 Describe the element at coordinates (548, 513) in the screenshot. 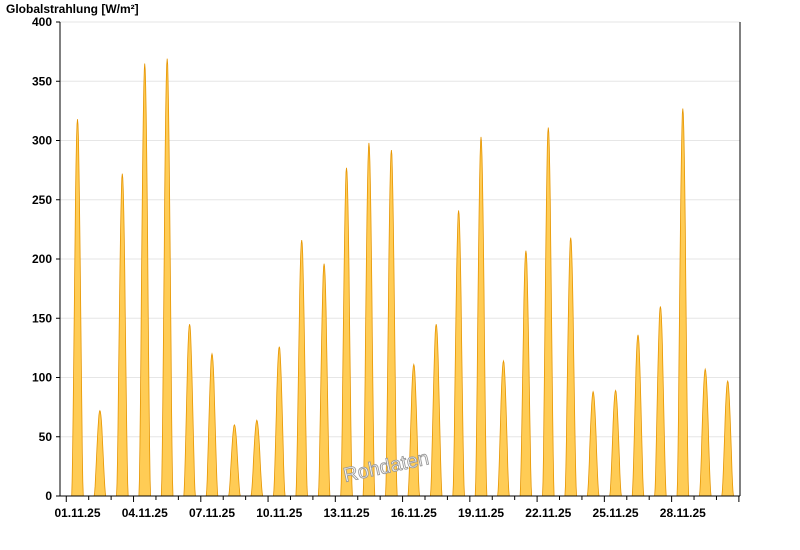

I see `x-tick-label: 22.11.25` at that location.